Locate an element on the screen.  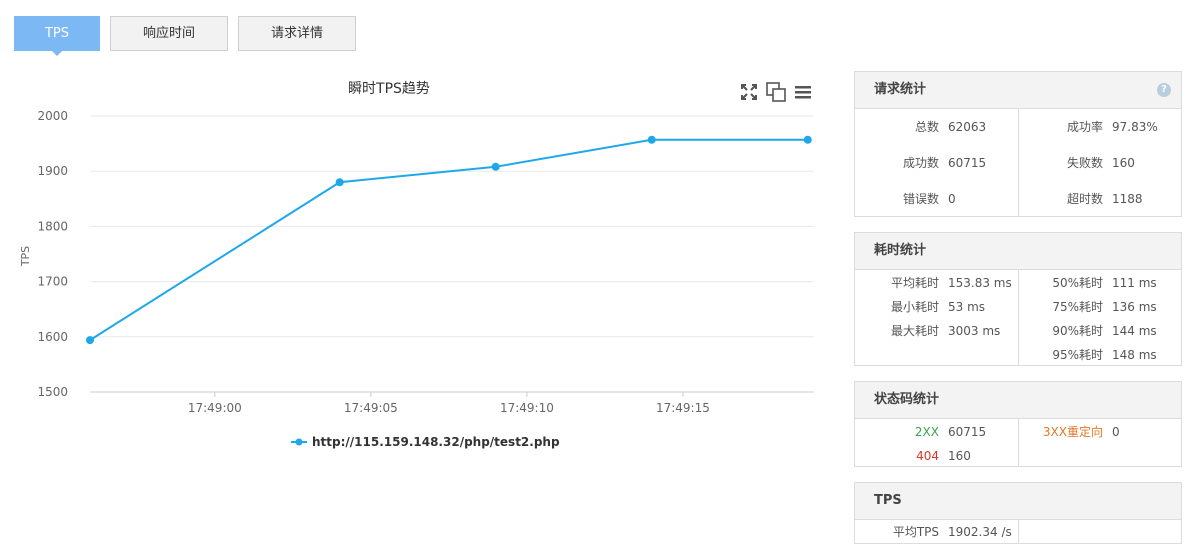
stat-label: 90%耗时 is located at coordinates (1077, 331).